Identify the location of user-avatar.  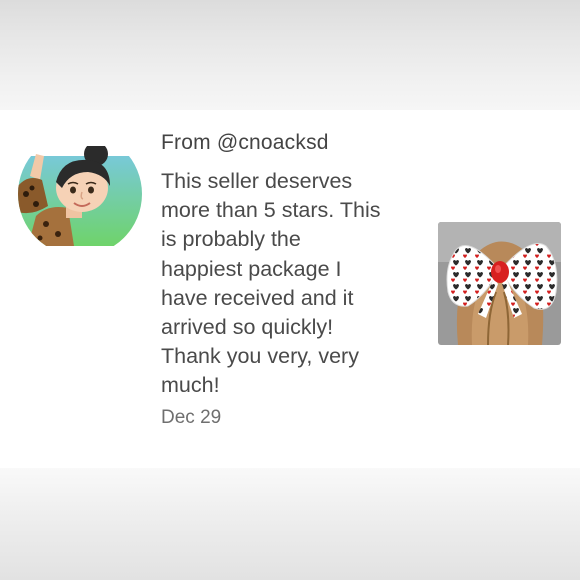
(80, 196).